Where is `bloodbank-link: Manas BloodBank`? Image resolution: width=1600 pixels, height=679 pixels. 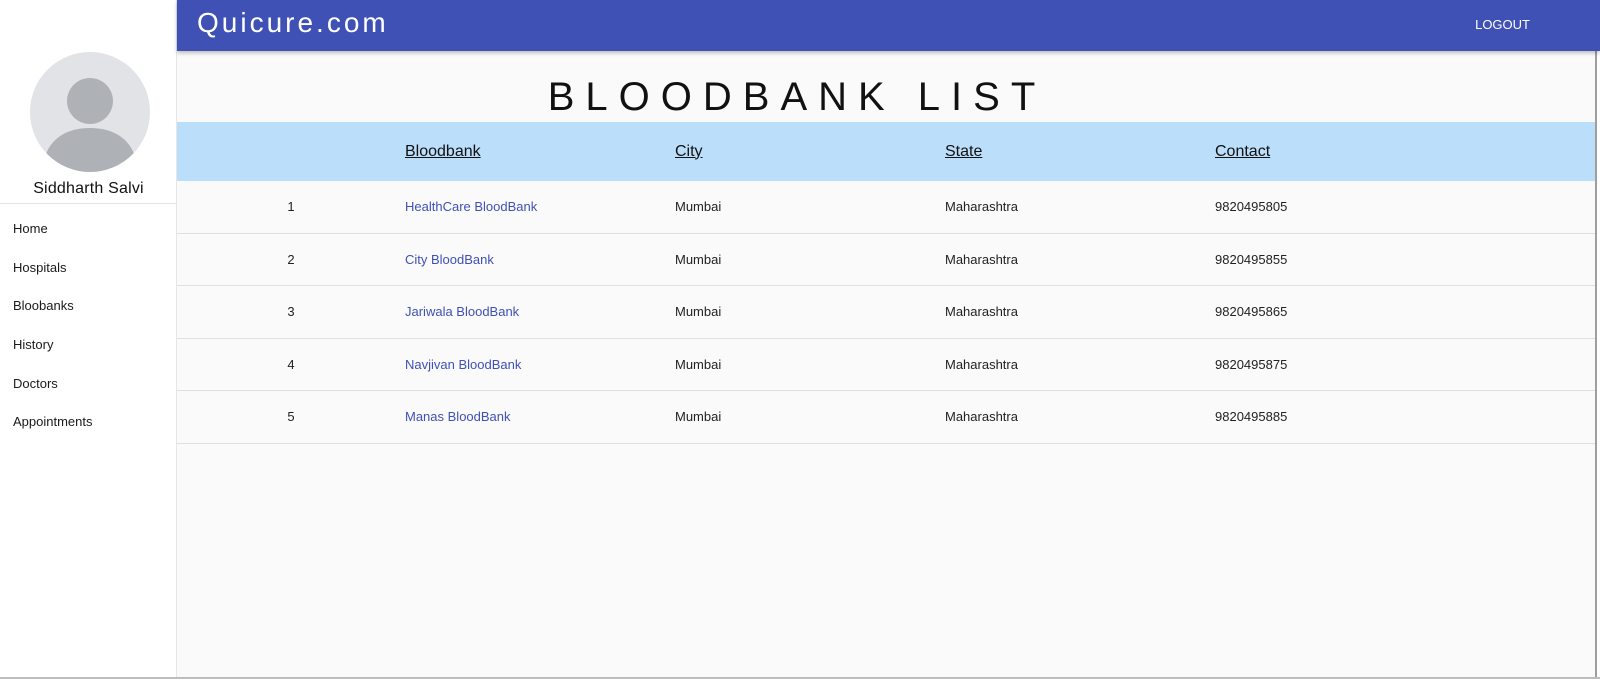 bloodbank-link: Manas BloodBank is located at coordinates (458, 416).